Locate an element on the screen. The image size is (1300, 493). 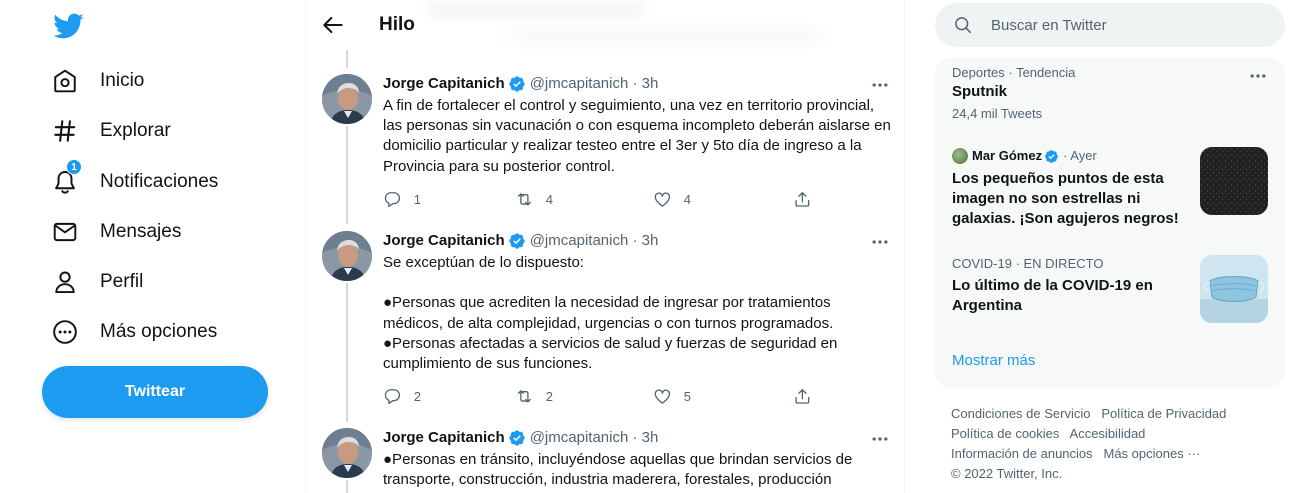
tweet-button: Twittear is located at coordinates (155, 392).